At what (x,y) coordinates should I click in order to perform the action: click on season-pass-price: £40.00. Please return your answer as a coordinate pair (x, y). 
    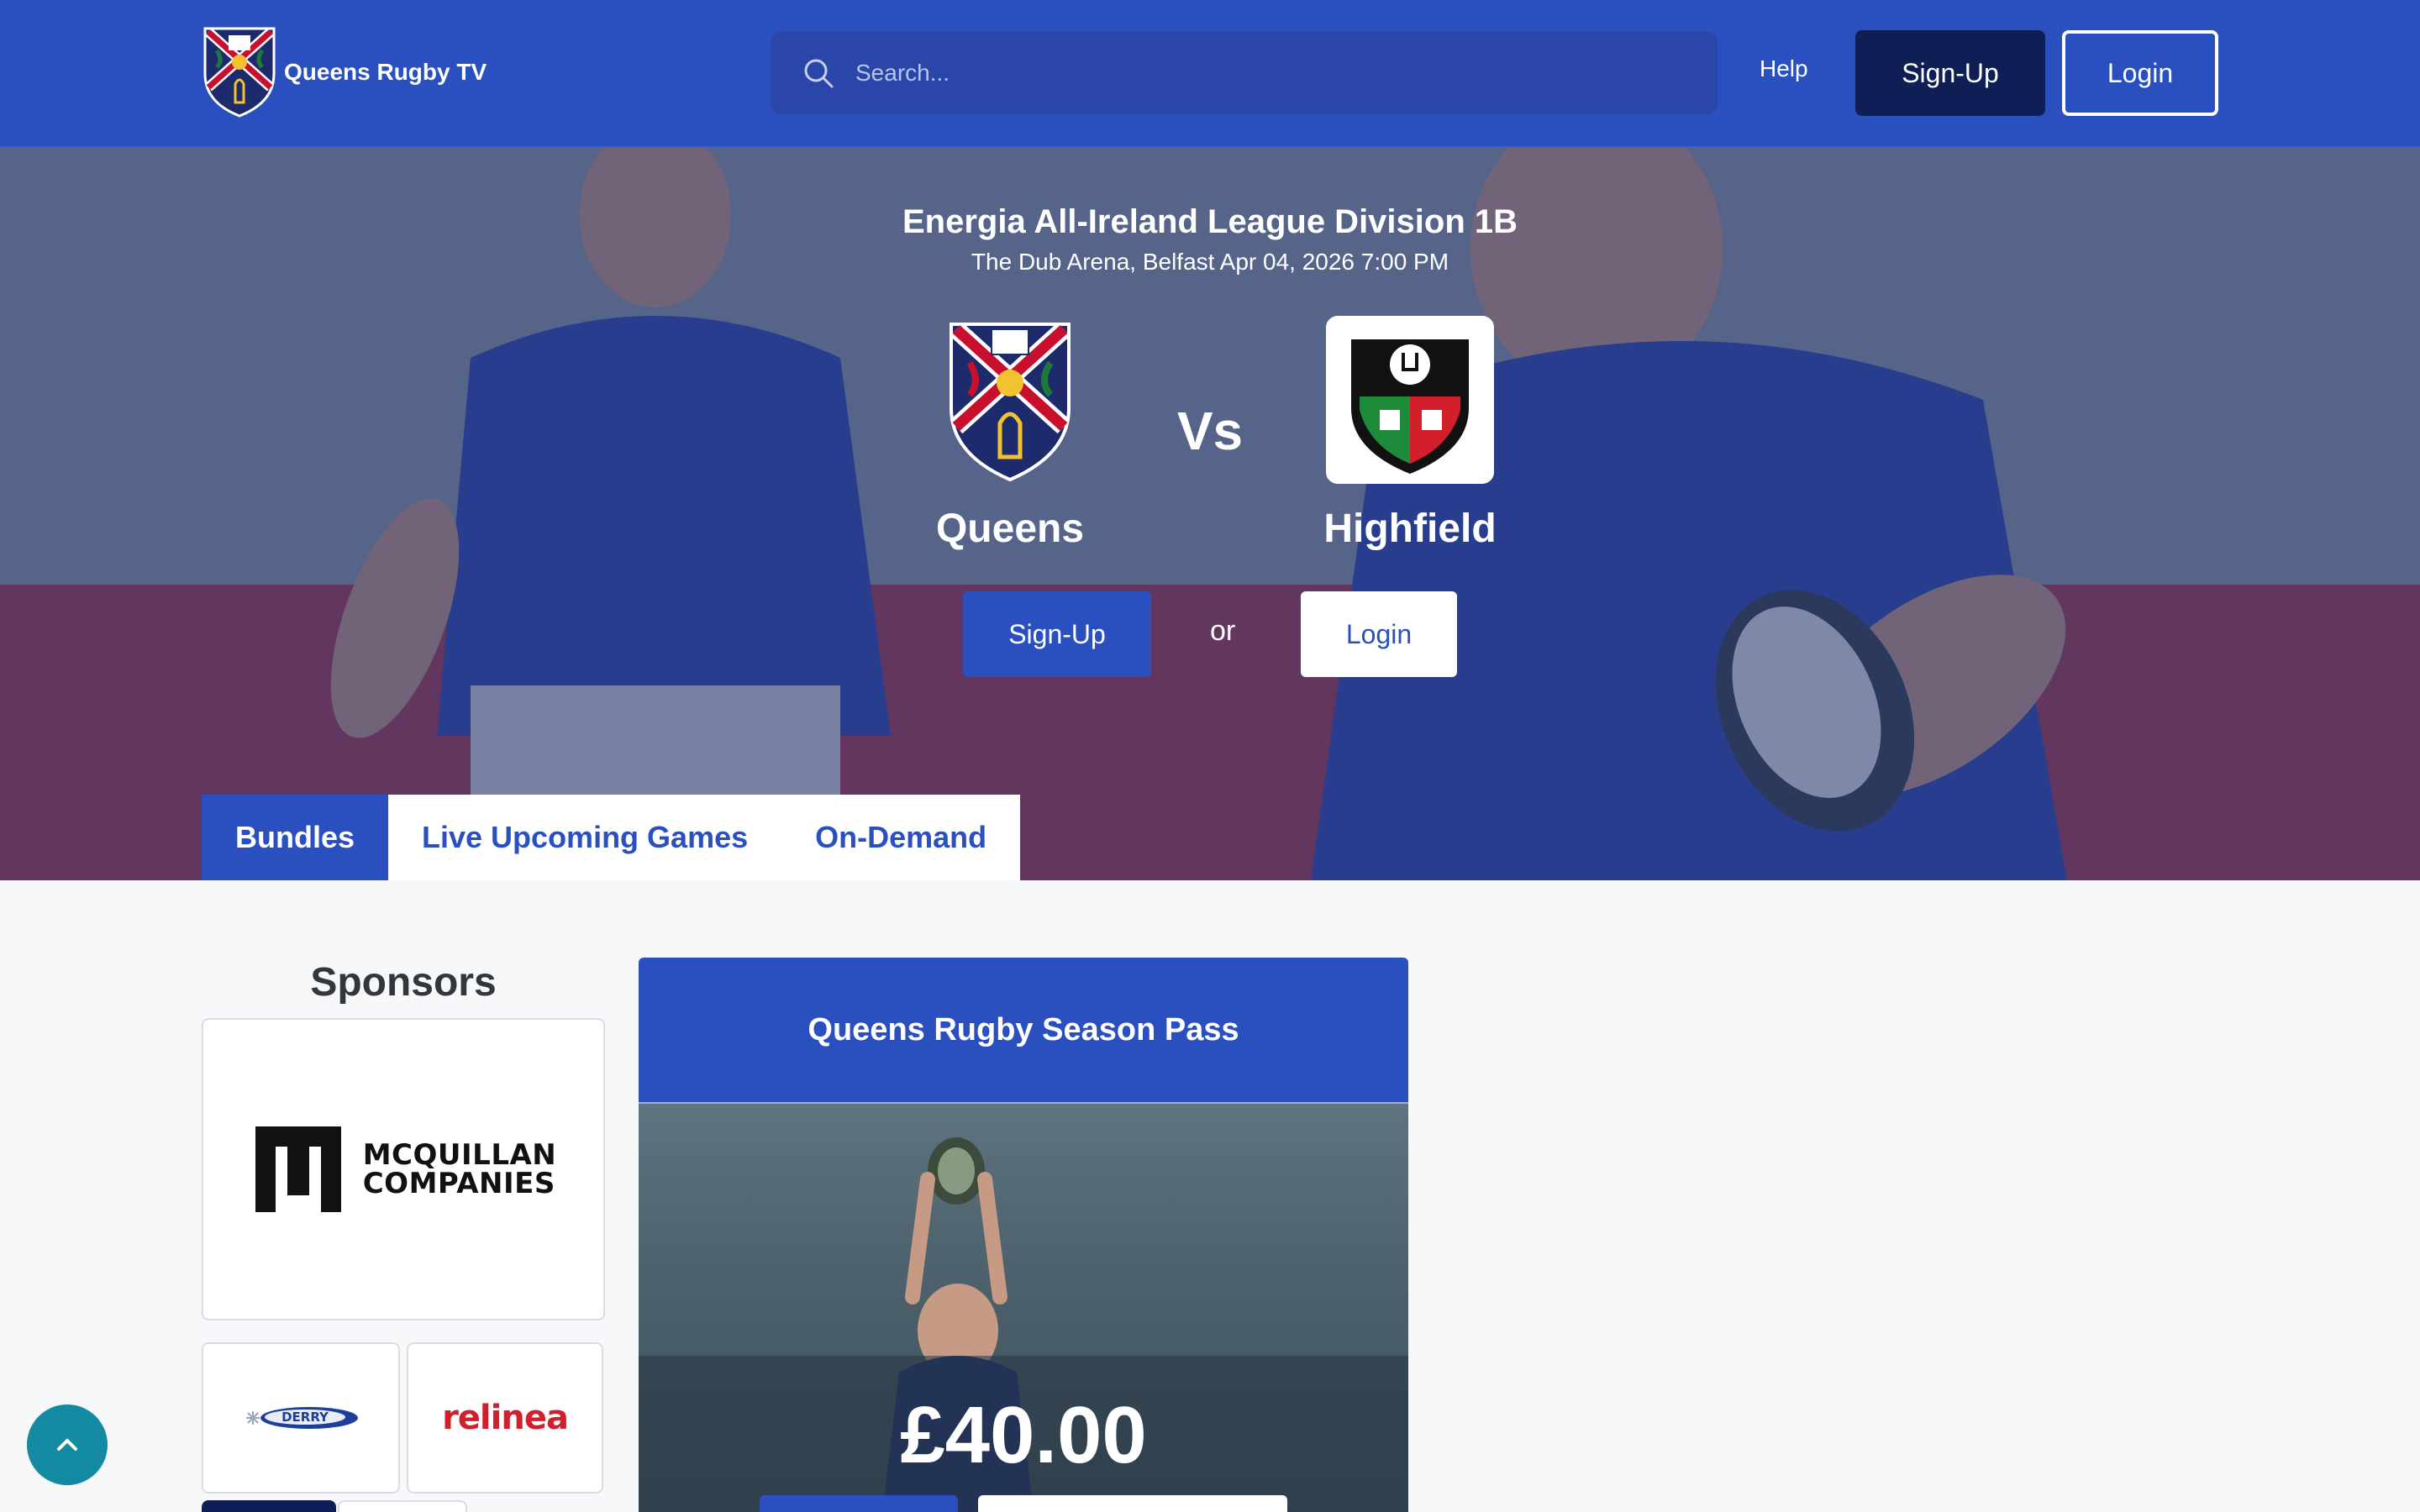
    Looking at the image, I should click on (1023, 1435).